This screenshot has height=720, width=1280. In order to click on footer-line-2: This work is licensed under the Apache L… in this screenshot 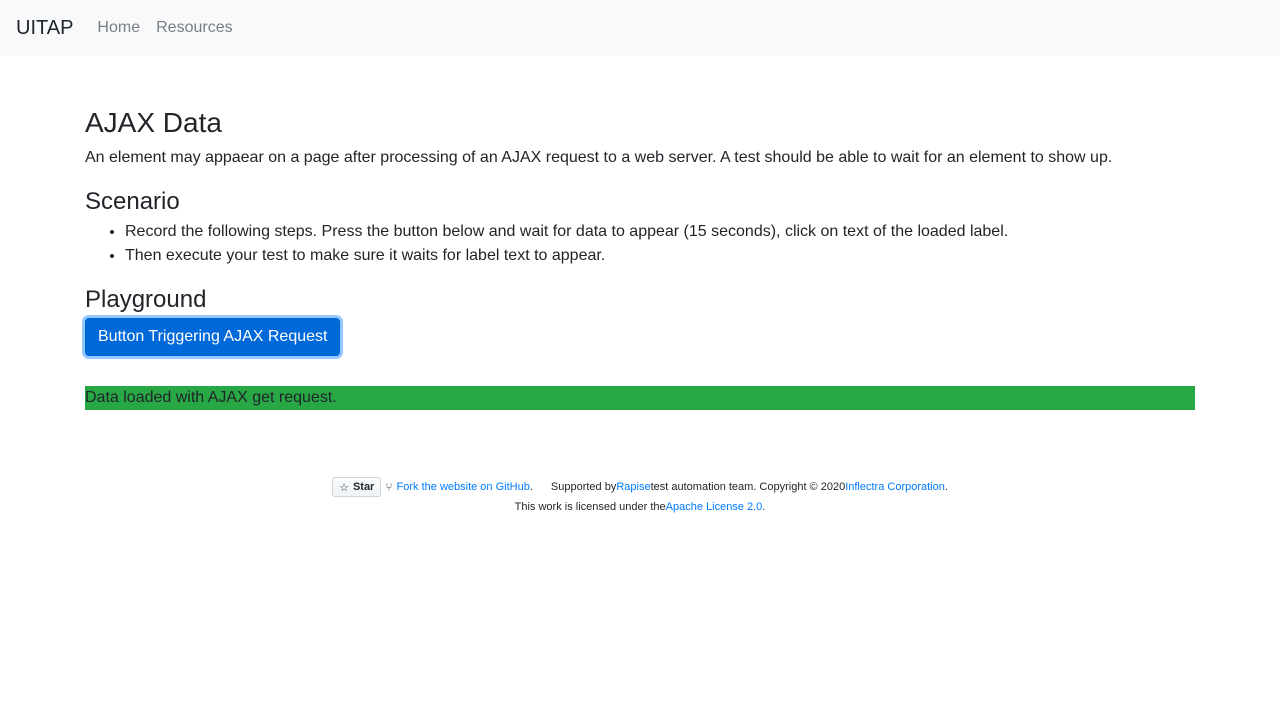, I will do `click(640, 507)`.